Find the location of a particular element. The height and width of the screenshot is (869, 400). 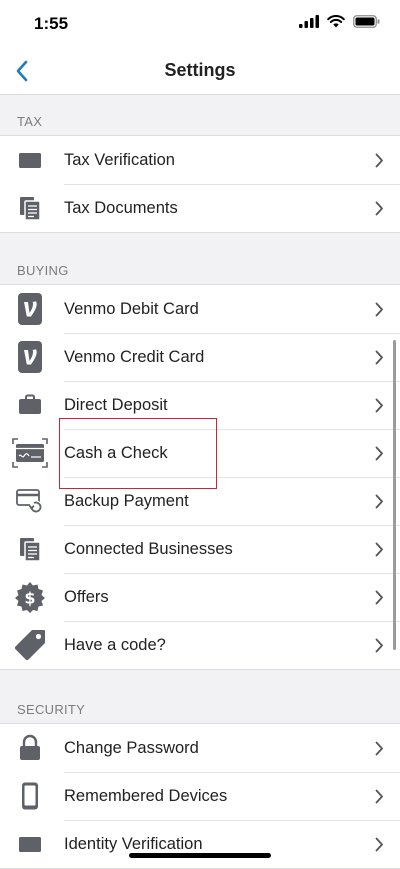

section-header-security: SECURITY is located at coordinates (51, 709).